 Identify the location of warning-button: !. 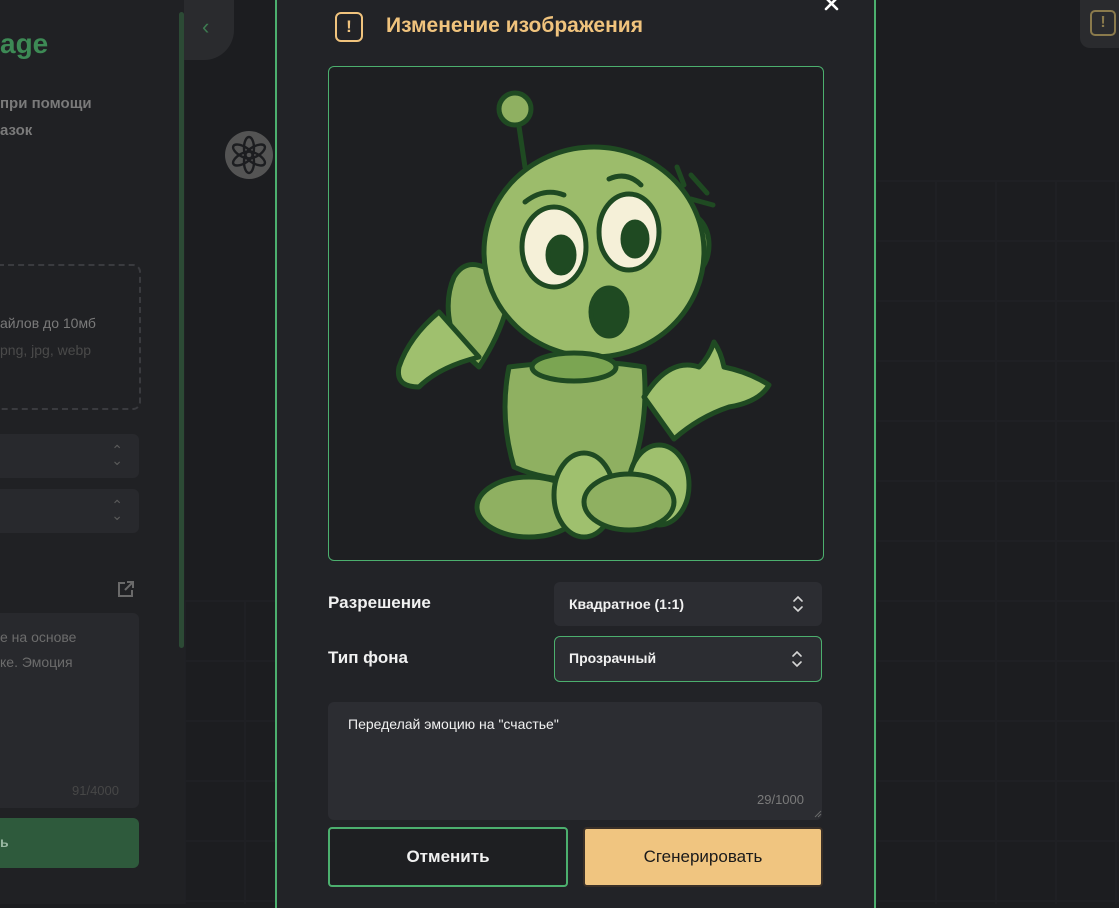
(1099, 24).